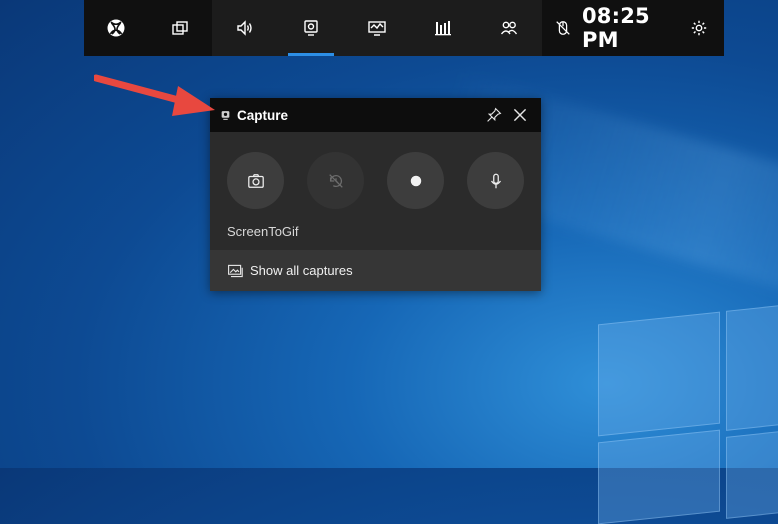 The width and height of the screenshot is (778, 524). What do you see at coordinates (616, 28) in the screenshot?
I see `clock: 08:25 PM` at bounding box center [616, 28].